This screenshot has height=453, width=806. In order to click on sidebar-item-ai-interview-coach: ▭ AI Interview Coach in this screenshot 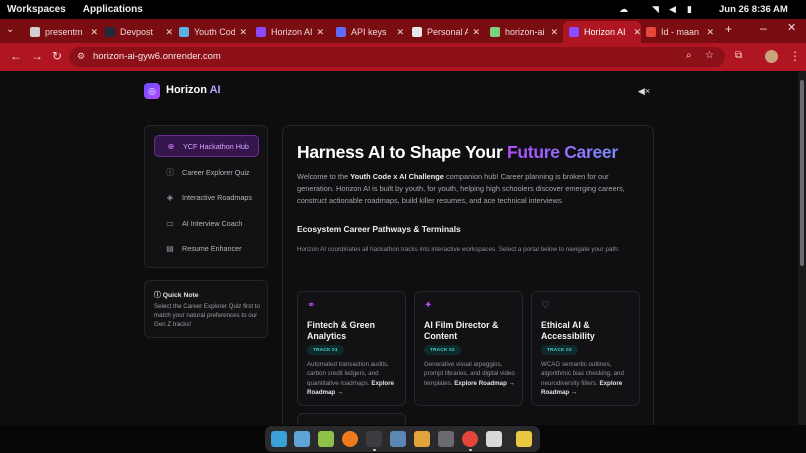, I will do `click(206, 223)`.